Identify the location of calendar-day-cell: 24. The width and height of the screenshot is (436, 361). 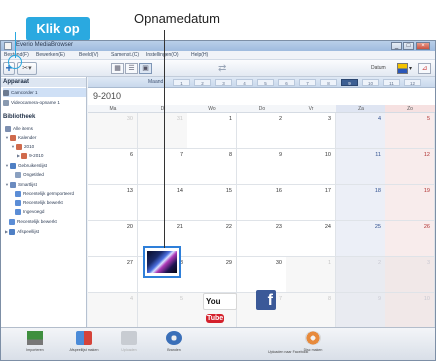
(311, 239).